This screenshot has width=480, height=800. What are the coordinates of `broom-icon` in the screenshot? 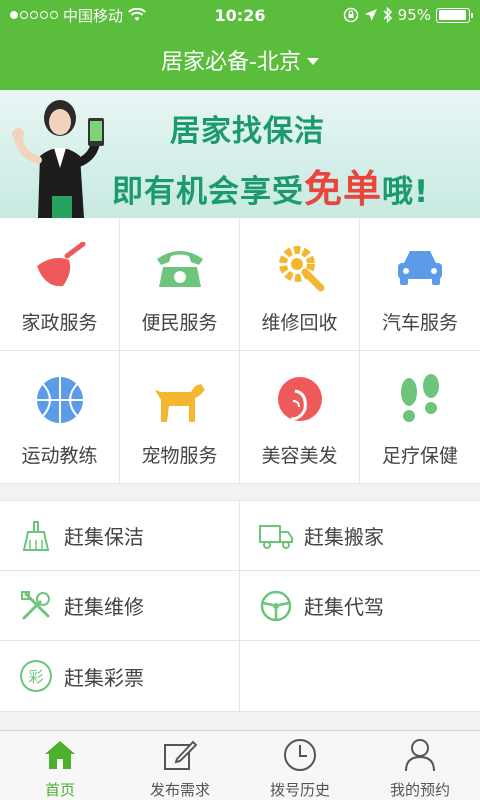 It's located at (60, 267).